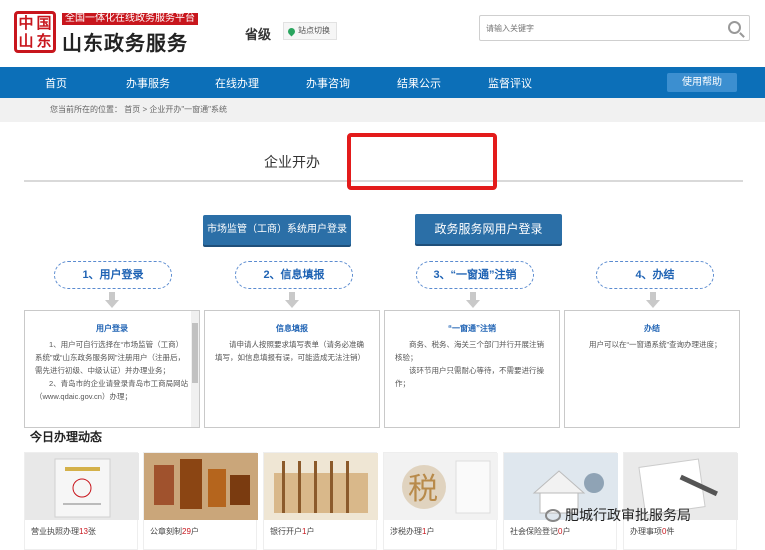 The height and width of the screenshot is (550, 765). Describe the element at coordinates (510, 83) in the screenshot. I see `nav-item-supervise: 监督评议` at that location.